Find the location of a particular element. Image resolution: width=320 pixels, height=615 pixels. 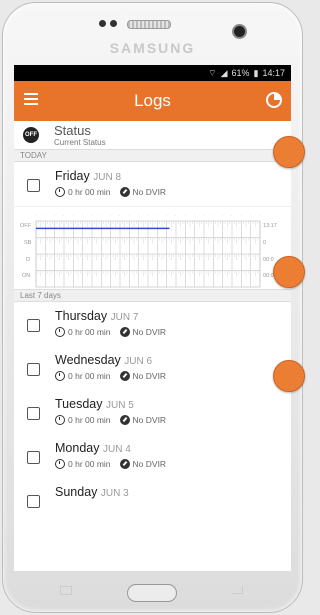

status-title: Status is located at coordinates (72, 130).